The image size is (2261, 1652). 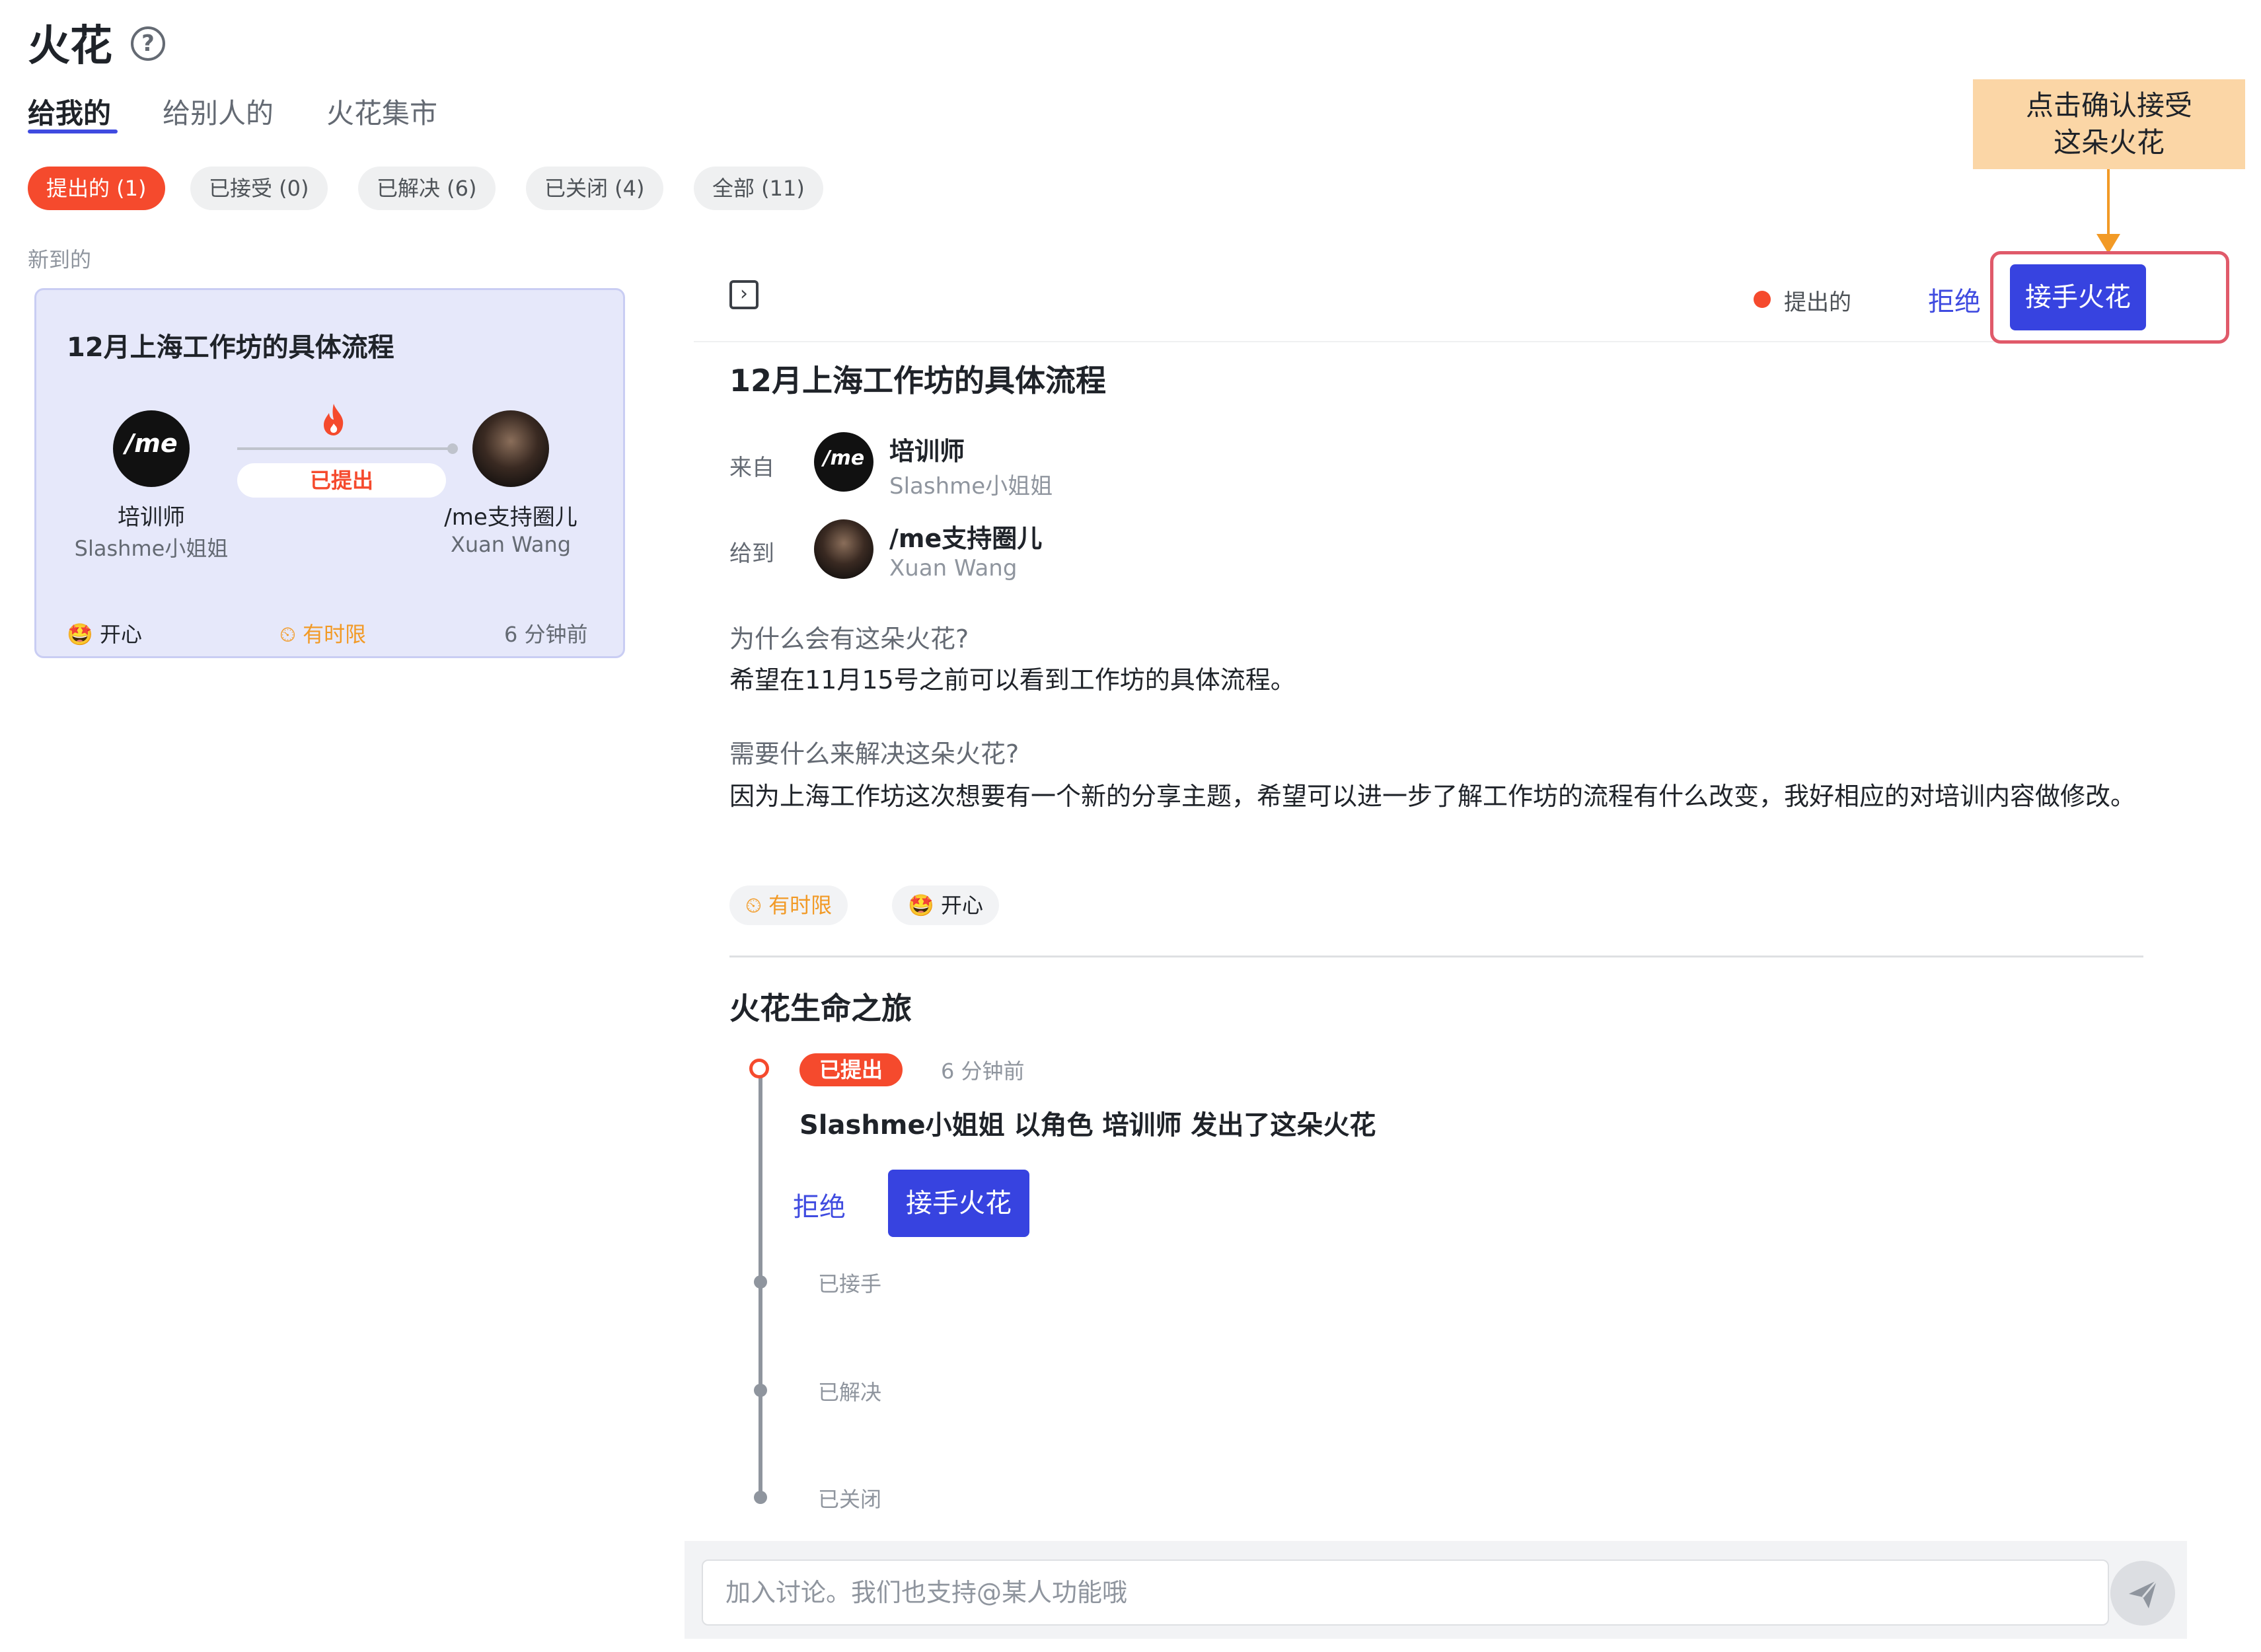 I want to click on why-label: 为什么会有这朵火花?, so click(x=849, y=639).